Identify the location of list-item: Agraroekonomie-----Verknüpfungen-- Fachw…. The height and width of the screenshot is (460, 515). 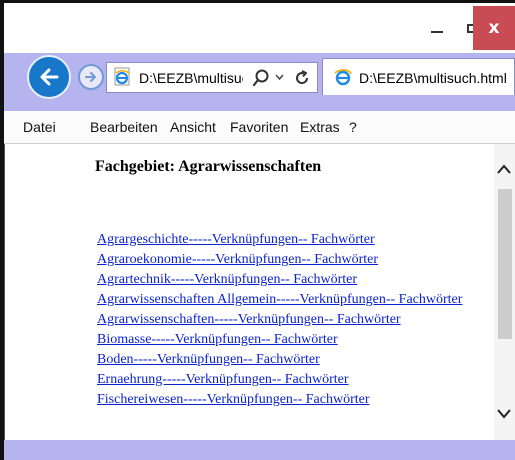
(279, 259).